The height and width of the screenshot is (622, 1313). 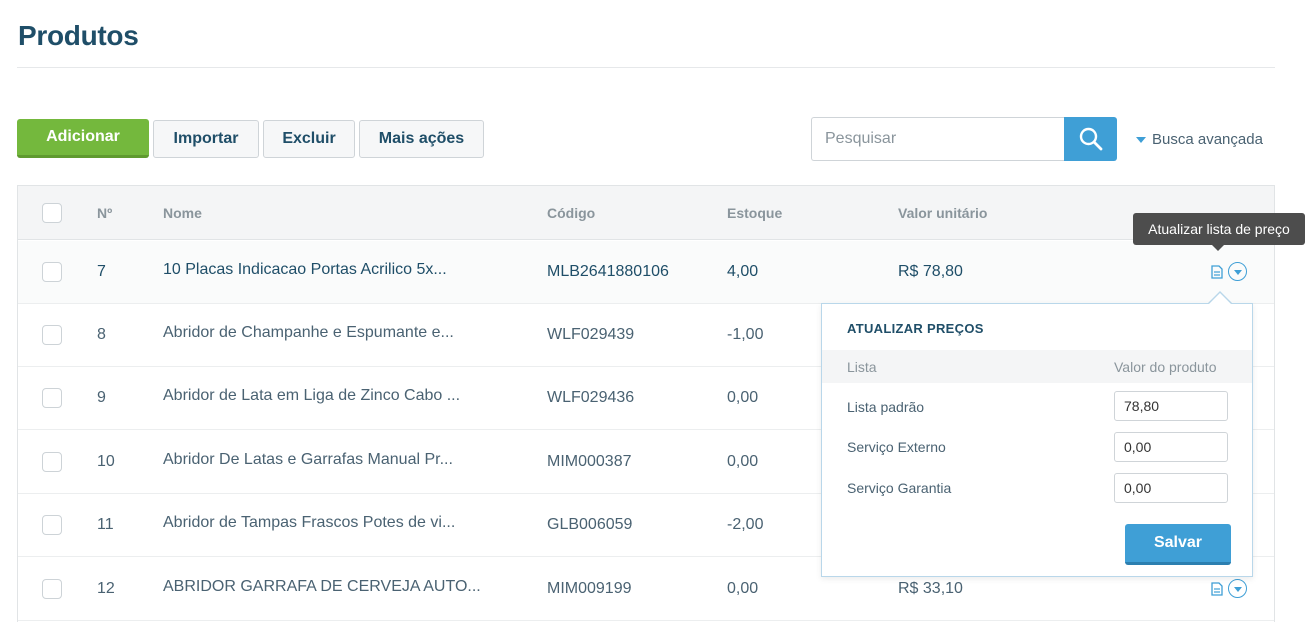 I want to click on delete-button: Excluir, so click(x=309, y=139).